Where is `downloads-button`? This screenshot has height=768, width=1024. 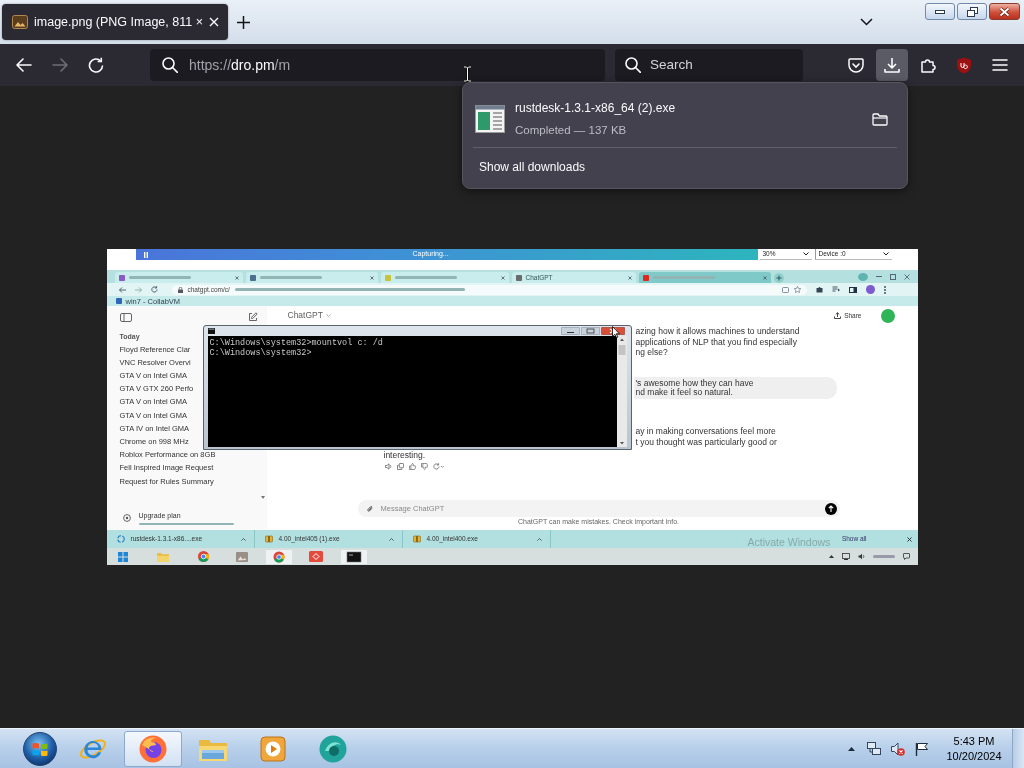
downloads-button is located at coordinates (892, 65).